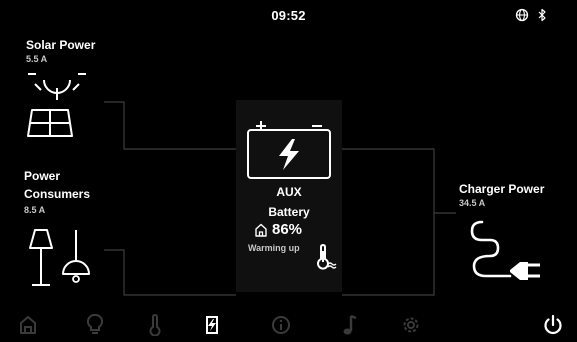  Describe the element at coordinates (50, 123) in the screenshot. I see `solar-panel-icon` at that location.